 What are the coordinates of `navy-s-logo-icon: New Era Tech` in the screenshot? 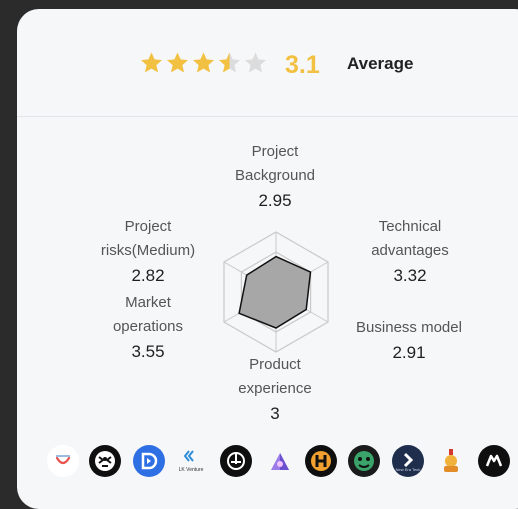 It's located at (408, 461).